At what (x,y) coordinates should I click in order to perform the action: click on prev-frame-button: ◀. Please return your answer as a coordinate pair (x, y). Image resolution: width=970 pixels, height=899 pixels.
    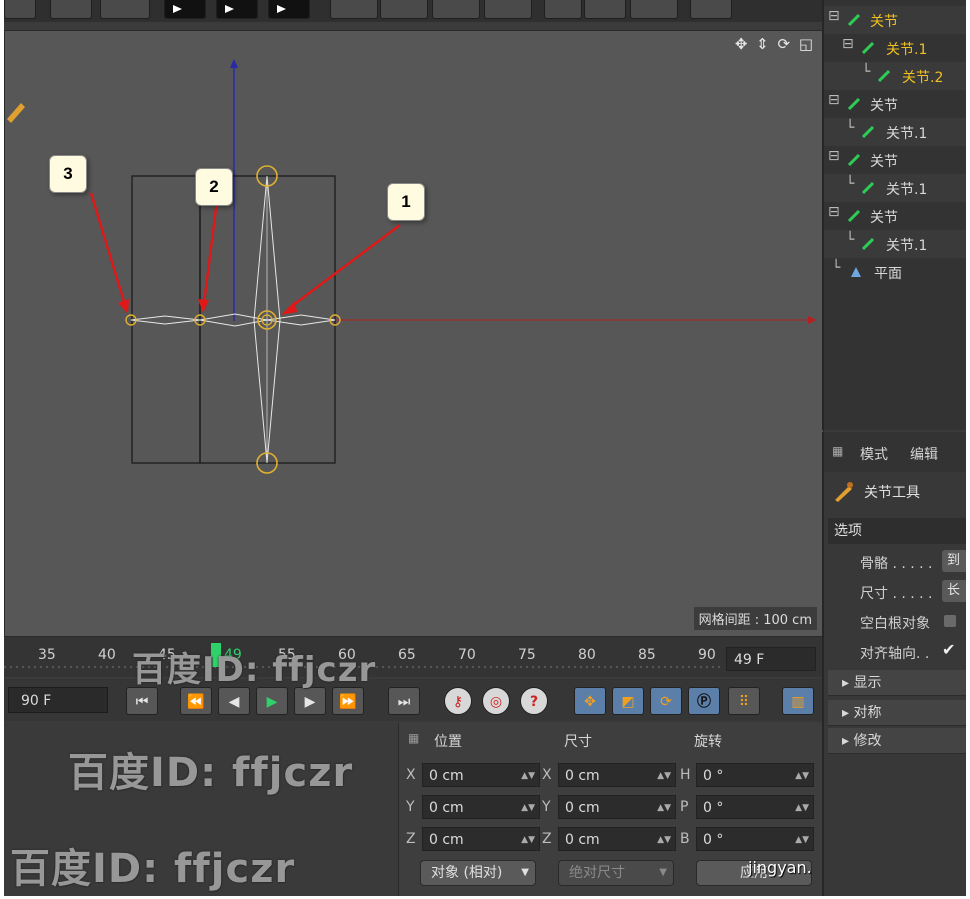
    Looking at the image, I should click on (234, 701).